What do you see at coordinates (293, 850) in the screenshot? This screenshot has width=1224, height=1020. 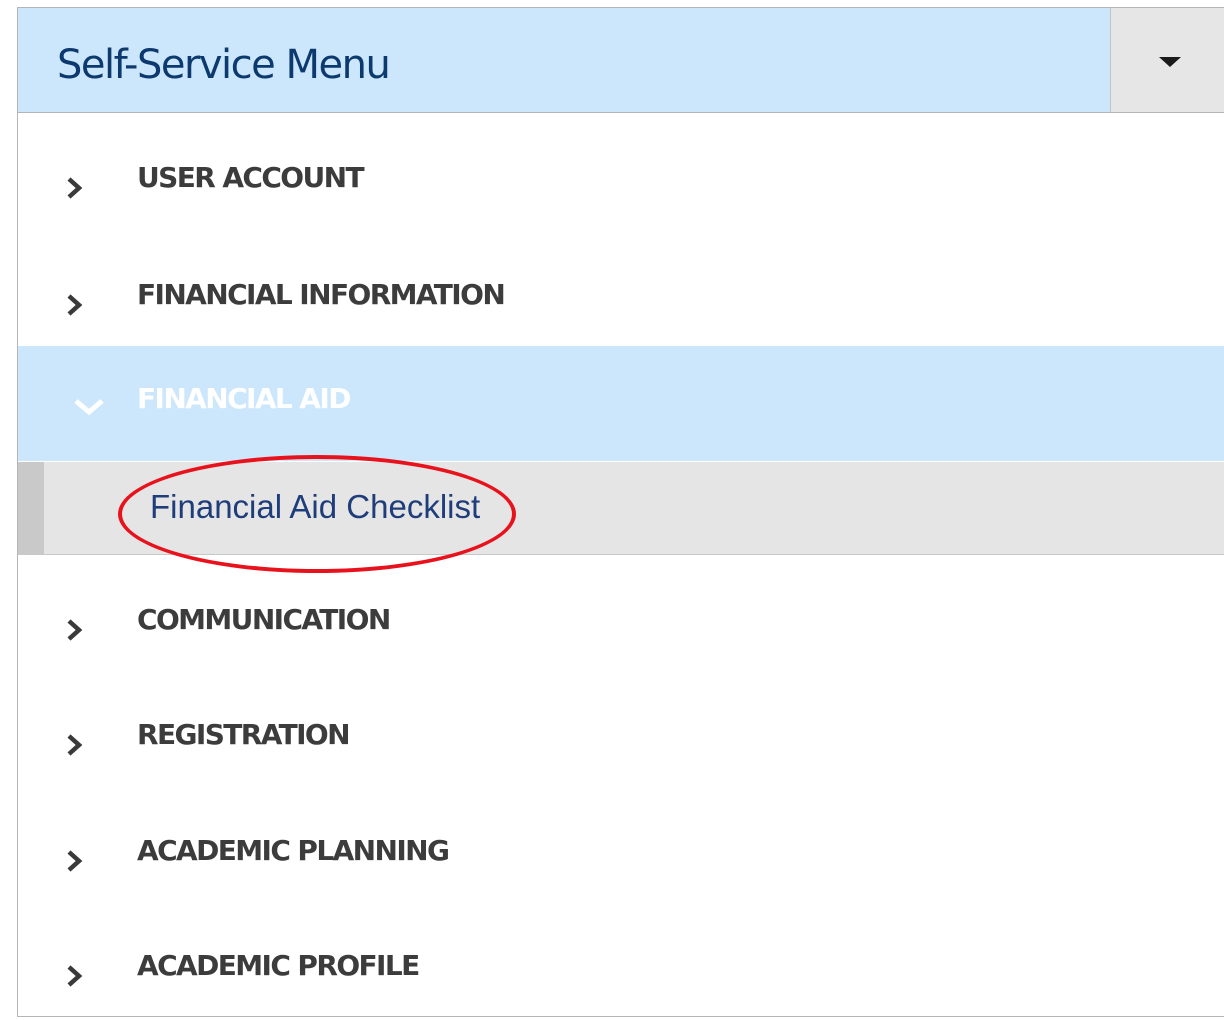 I see `menu-item-label: ACADEMIC PLANNING` at bounding box center [293, 850].